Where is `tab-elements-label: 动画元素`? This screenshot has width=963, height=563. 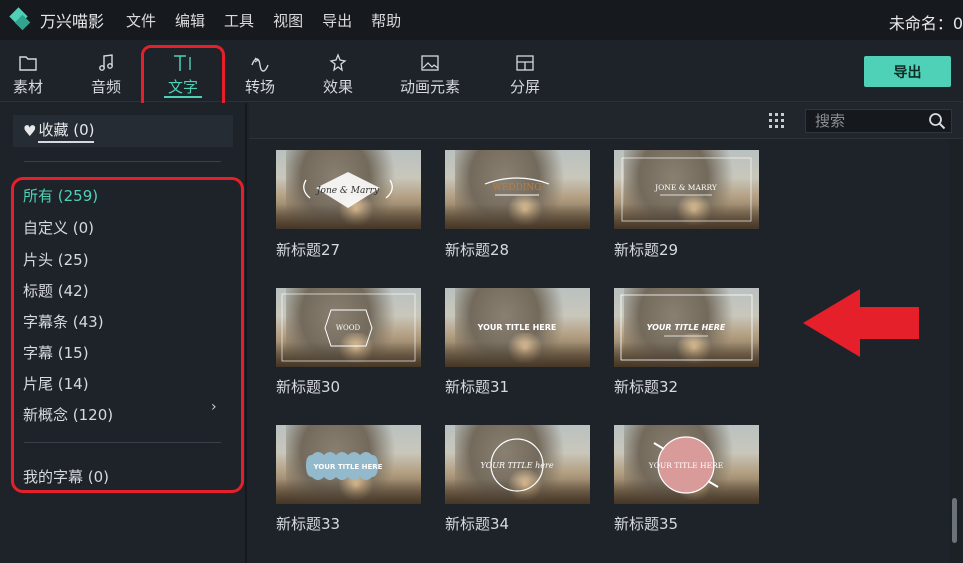
tab-elements-label: 动画元素 is located at coordinates (429, 87).